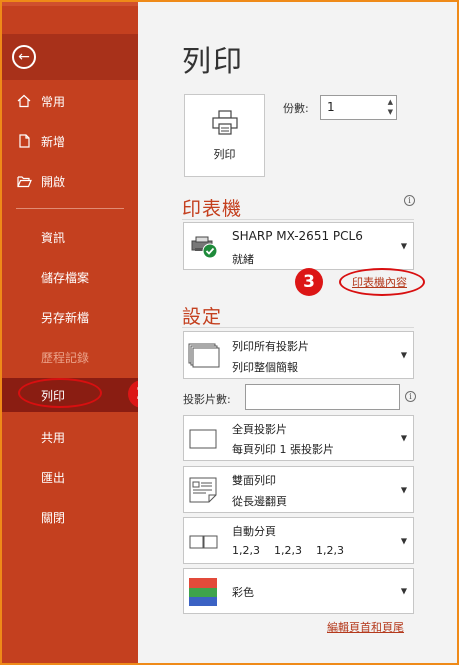 The image size is (459, 665). I want to click on full-page-slide-icon, so click(203, 441).